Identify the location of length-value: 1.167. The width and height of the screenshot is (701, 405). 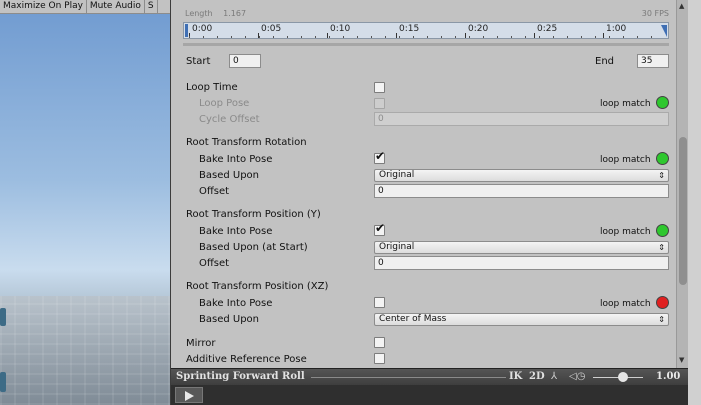
(235, 13).